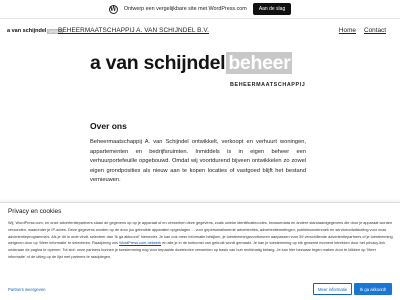 The image size is (400, 300). I want to click on site-logo: a van schijndel beheer, so click(35, 31).